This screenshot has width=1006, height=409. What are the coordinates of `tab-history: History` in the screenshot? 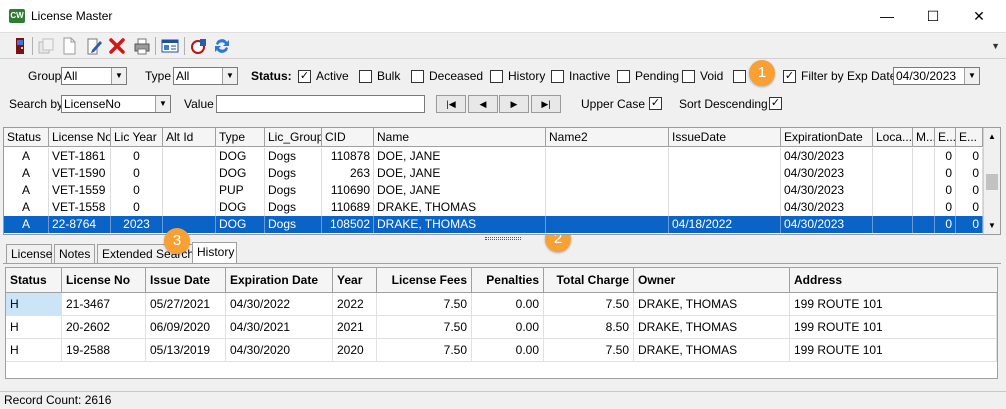 It's located at (214, 253).